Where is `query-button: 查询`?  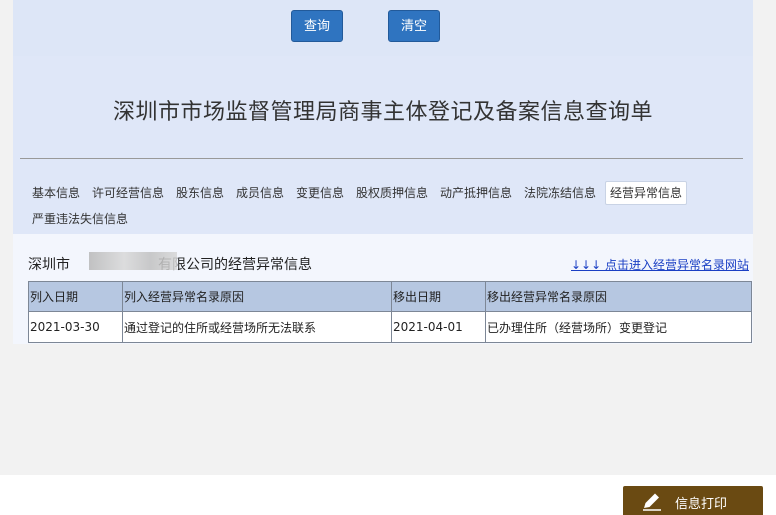
query-button: 查询 is located at coordinates (317, 26).